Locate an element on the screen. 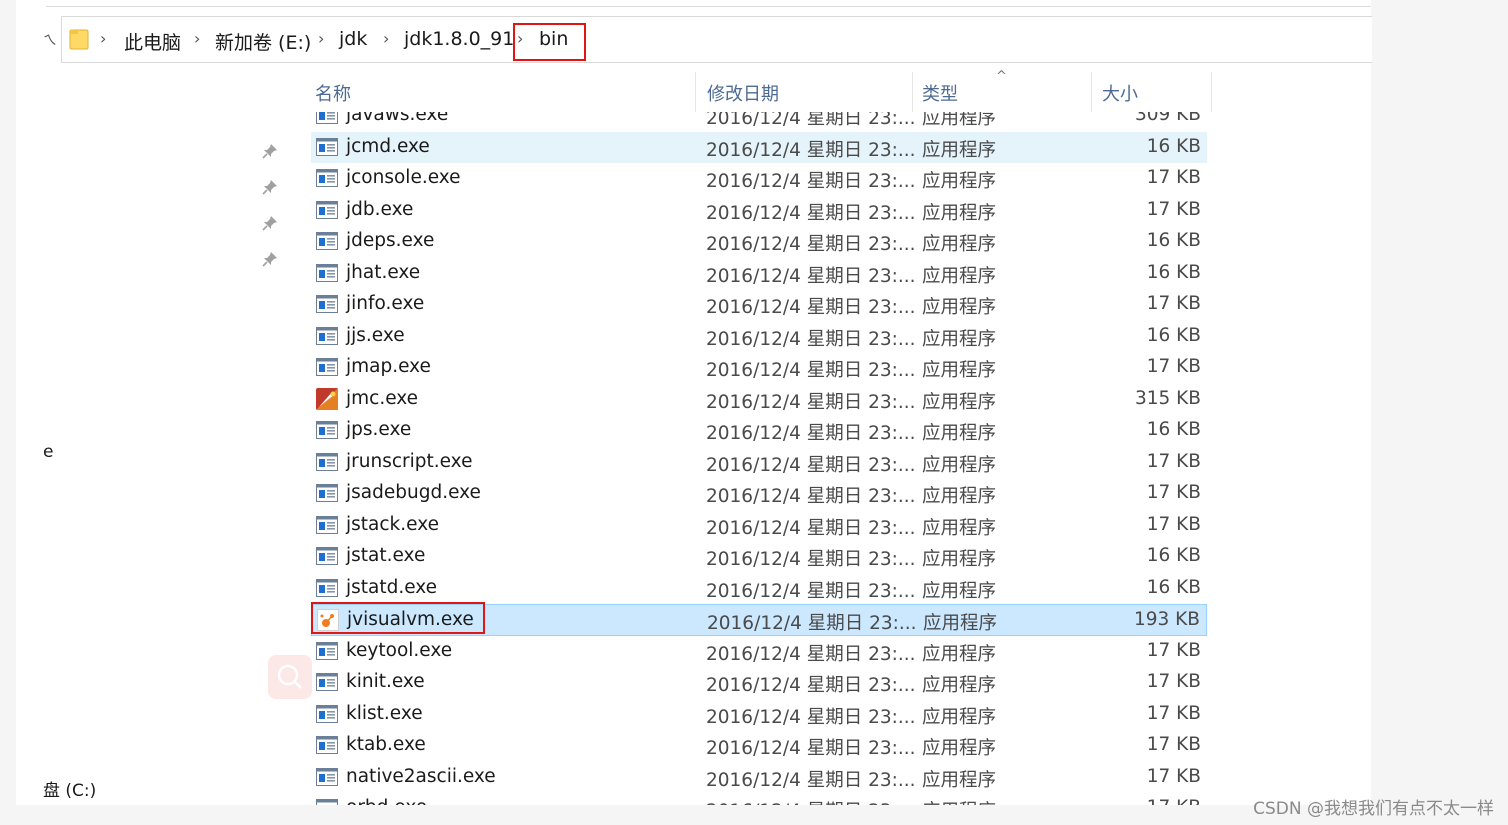  file-name: klist.exe is located at coordinates (384, 713).